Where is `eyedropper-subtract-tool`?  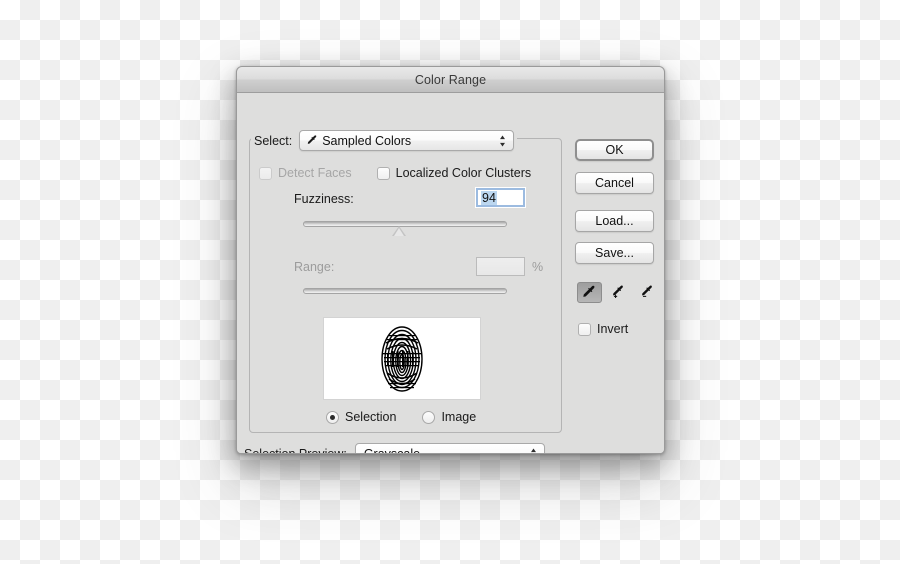
eyedropper-subtract-tool is located at coordinates (647, 292).